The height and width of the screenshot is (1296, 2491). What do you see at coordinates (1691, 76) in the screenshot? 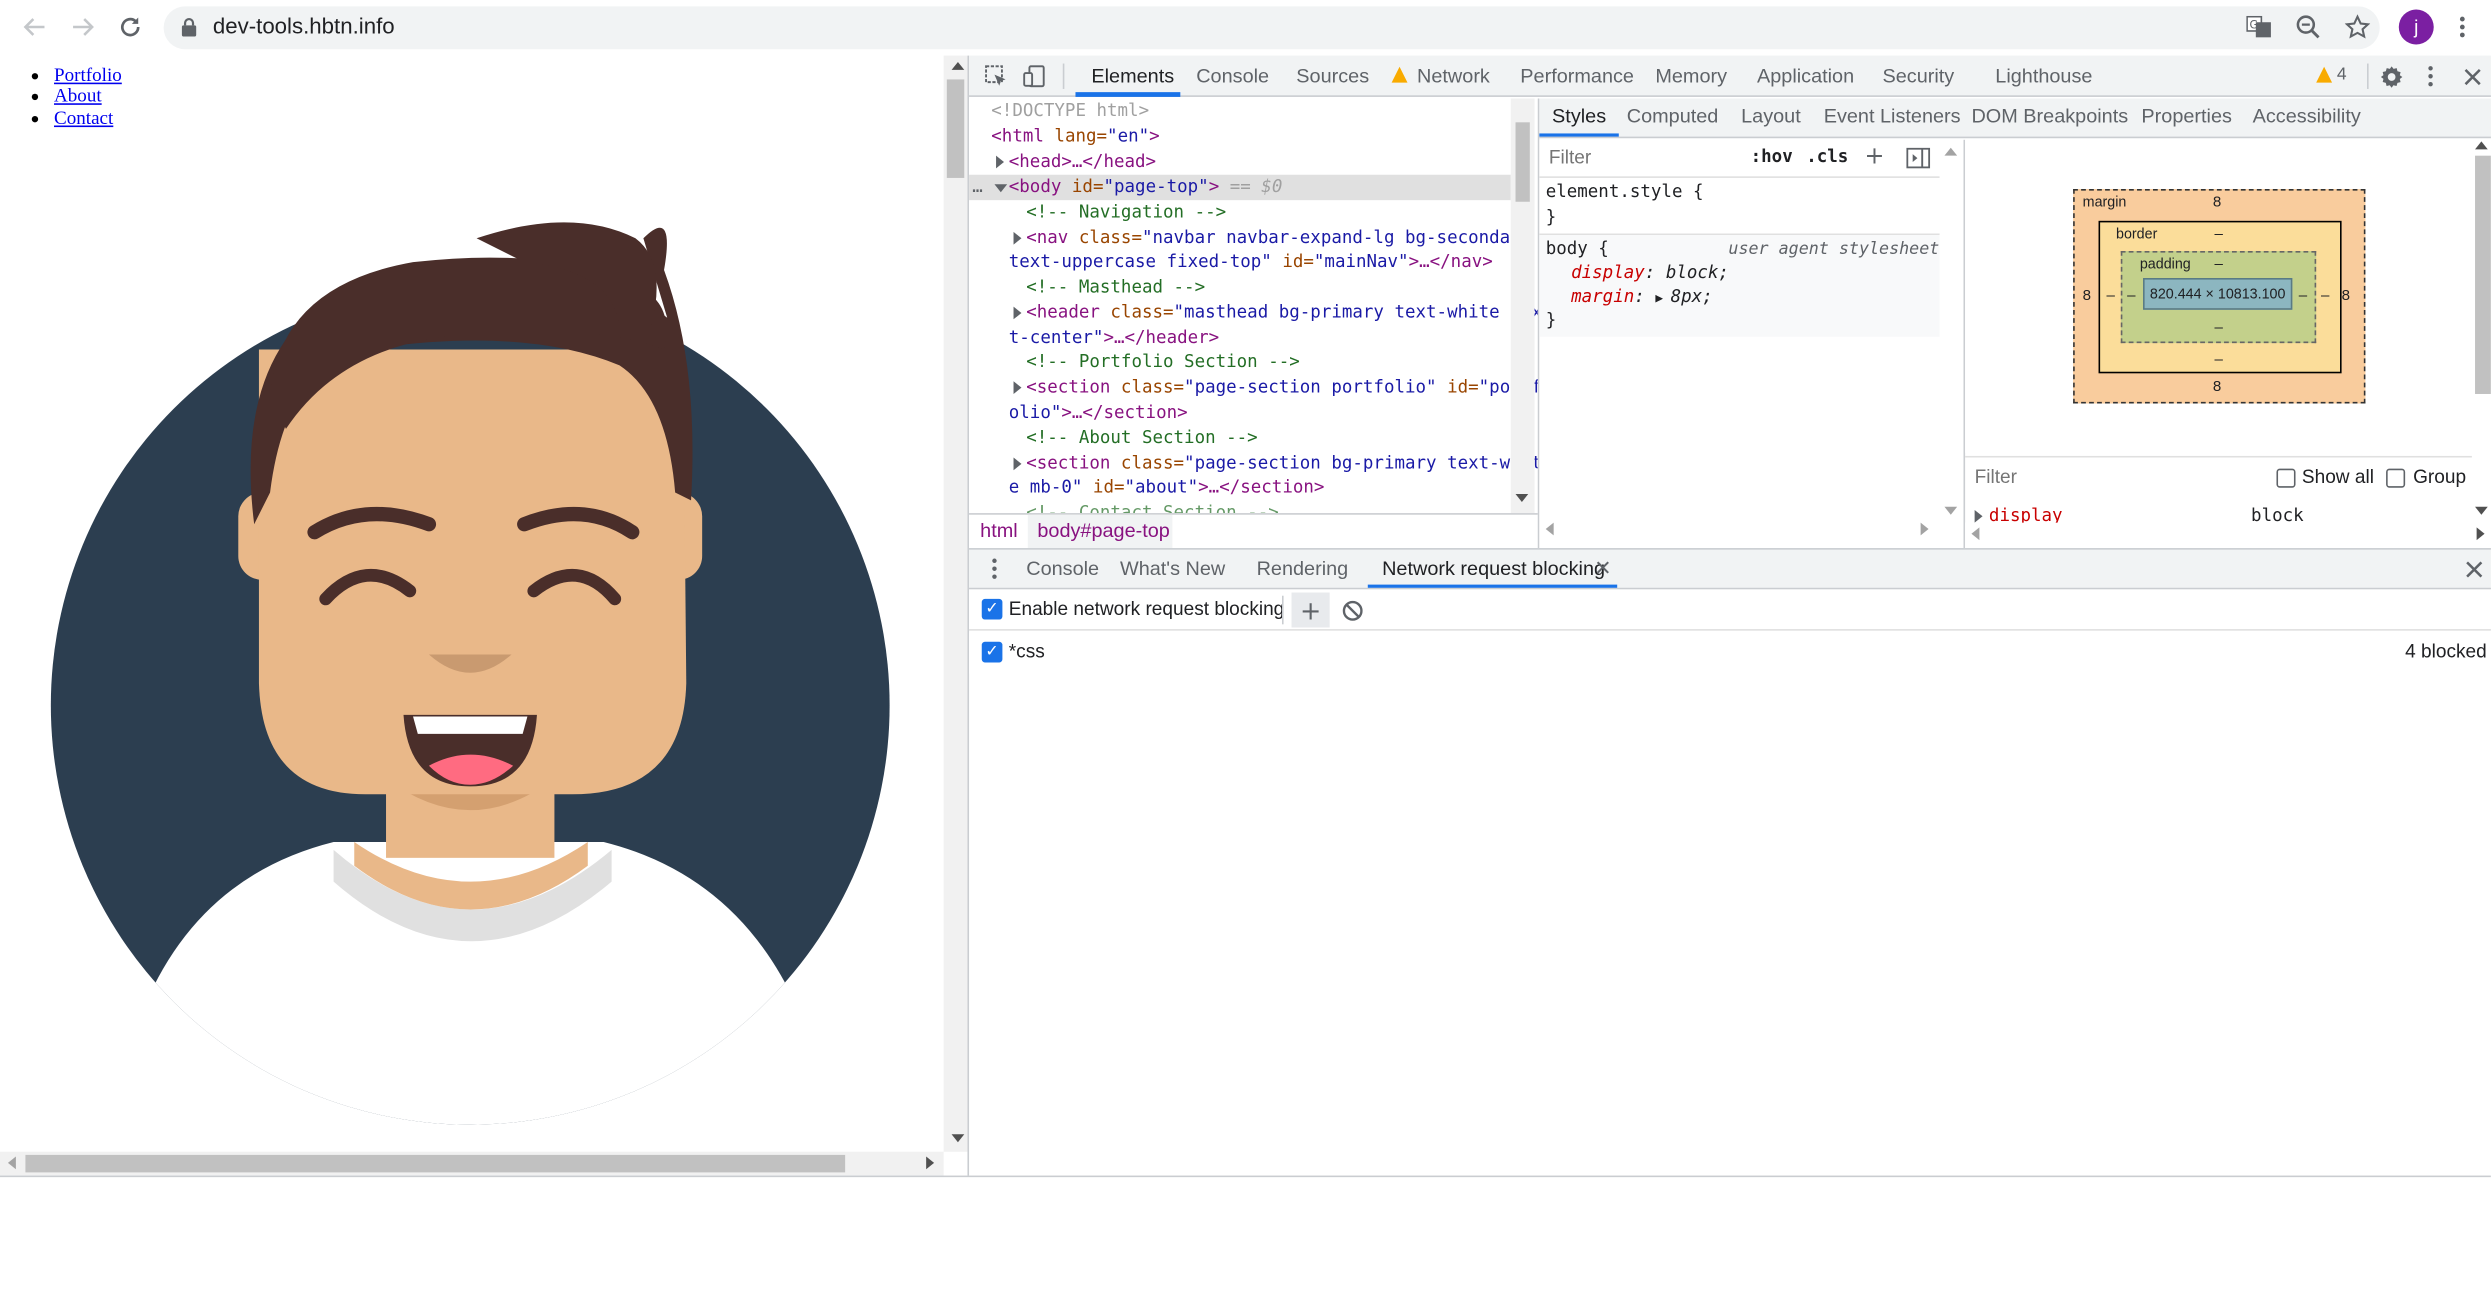
I see `tab-memory: Memory` at bounding box center [1691, 76].